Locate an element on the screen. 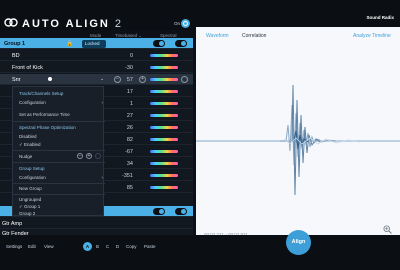 The image size is (400, 270). zoom-in-icon is located at coordinates (387, 229).